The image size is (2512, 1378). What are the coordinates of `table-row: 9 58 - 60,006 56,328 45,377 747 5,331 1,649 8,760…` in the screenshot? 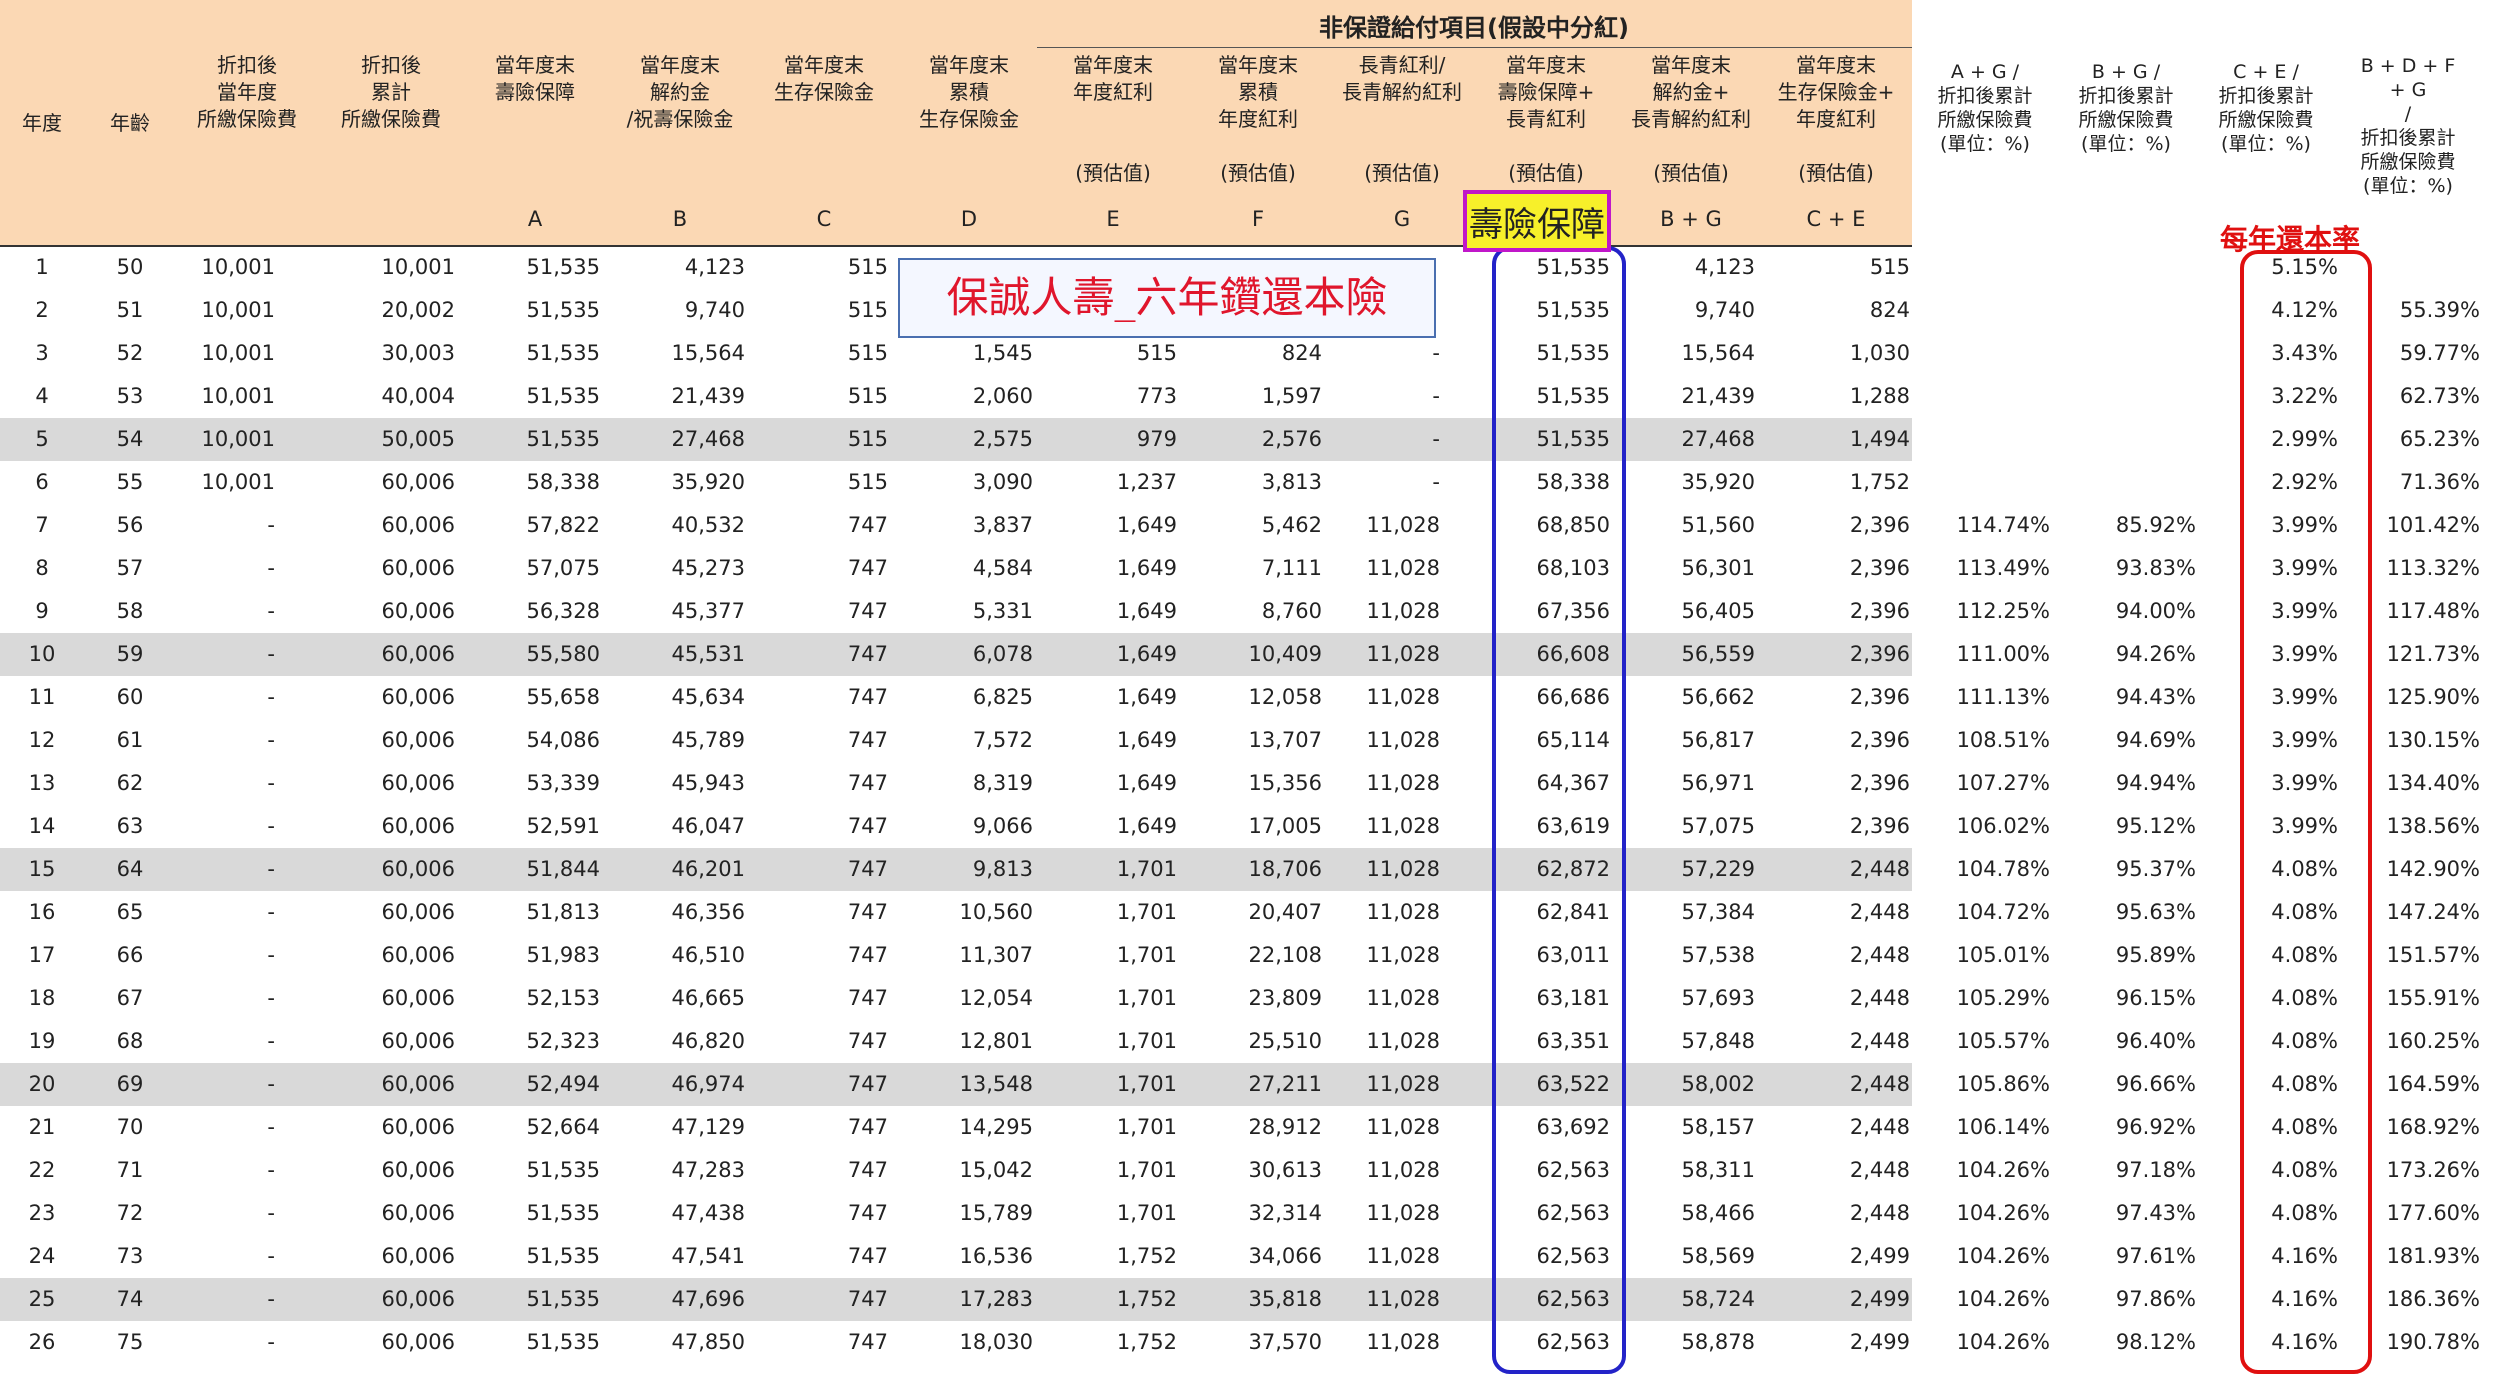 It's located at (1256, 611).